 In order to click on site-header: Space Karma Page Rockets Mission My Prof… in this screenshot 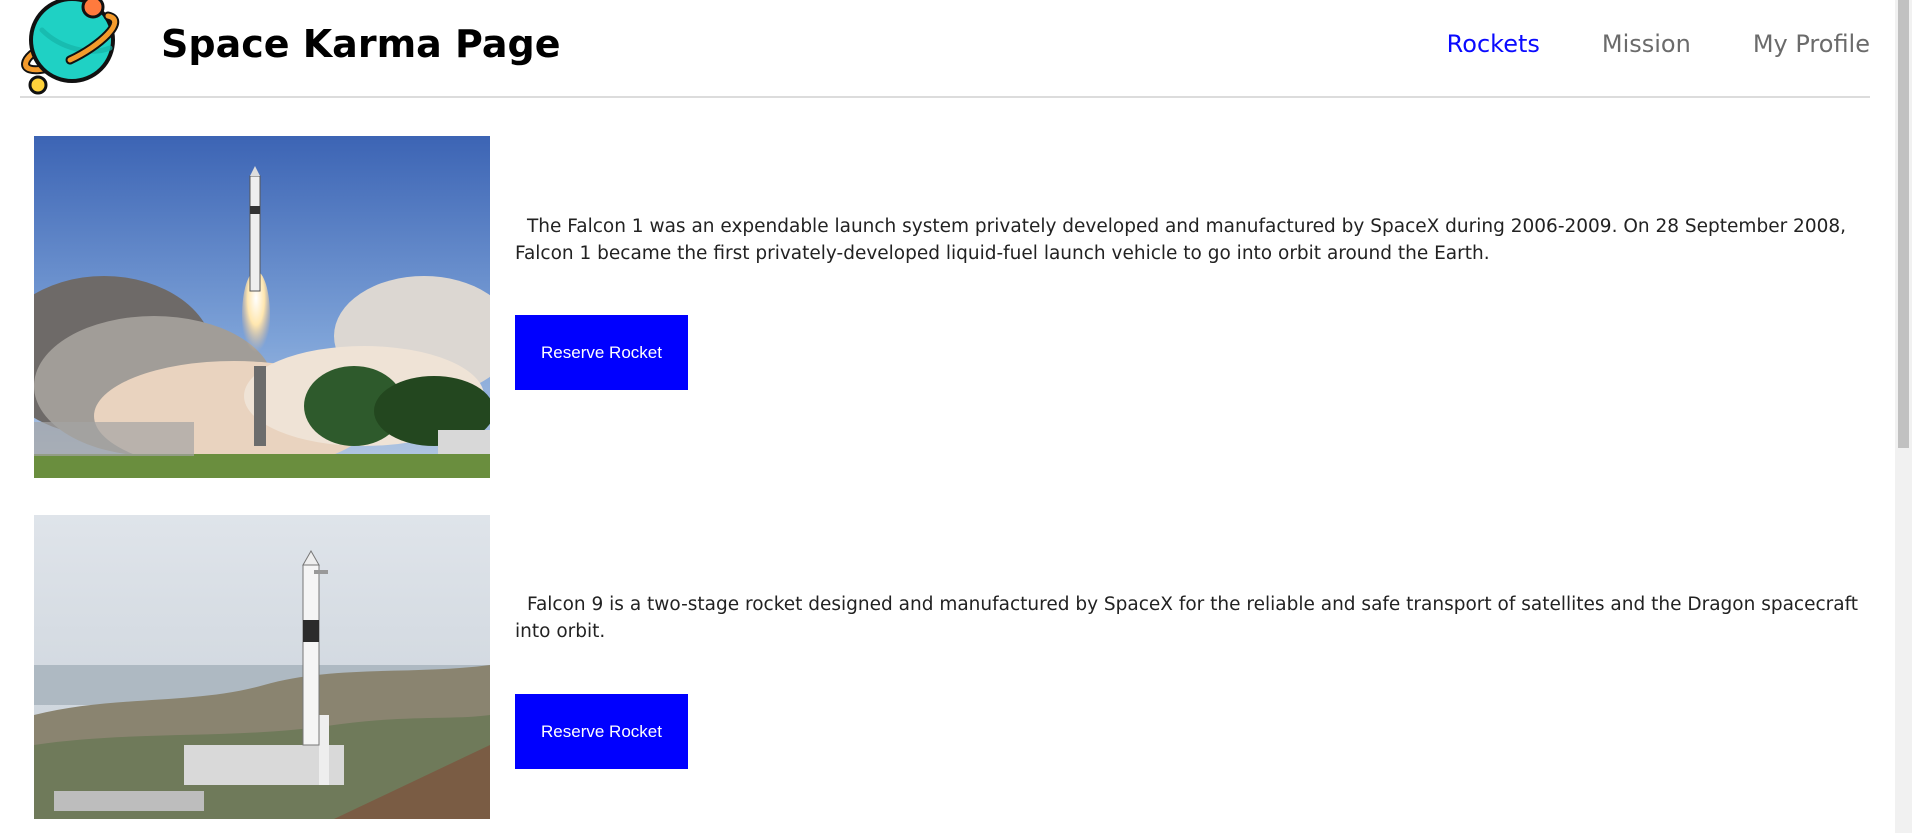, I will do `click(945, 49)`.